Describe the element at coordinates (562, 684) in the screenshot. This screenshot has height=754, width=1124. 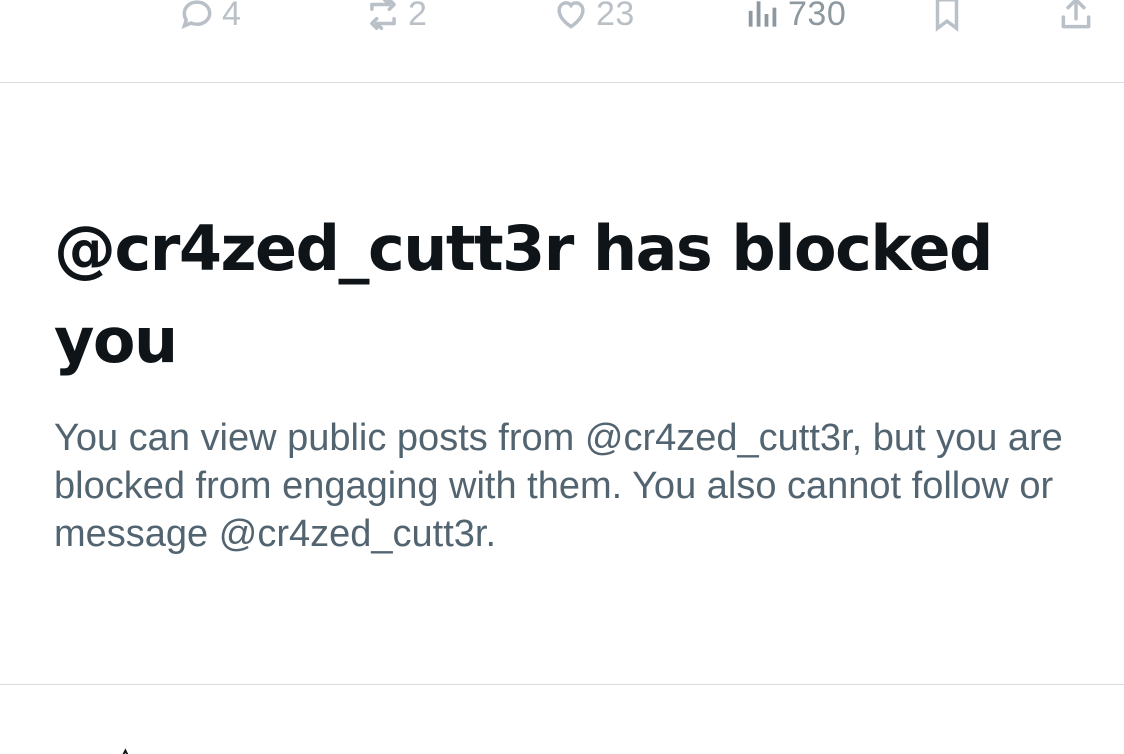
I see `bottom-divider` at that location.